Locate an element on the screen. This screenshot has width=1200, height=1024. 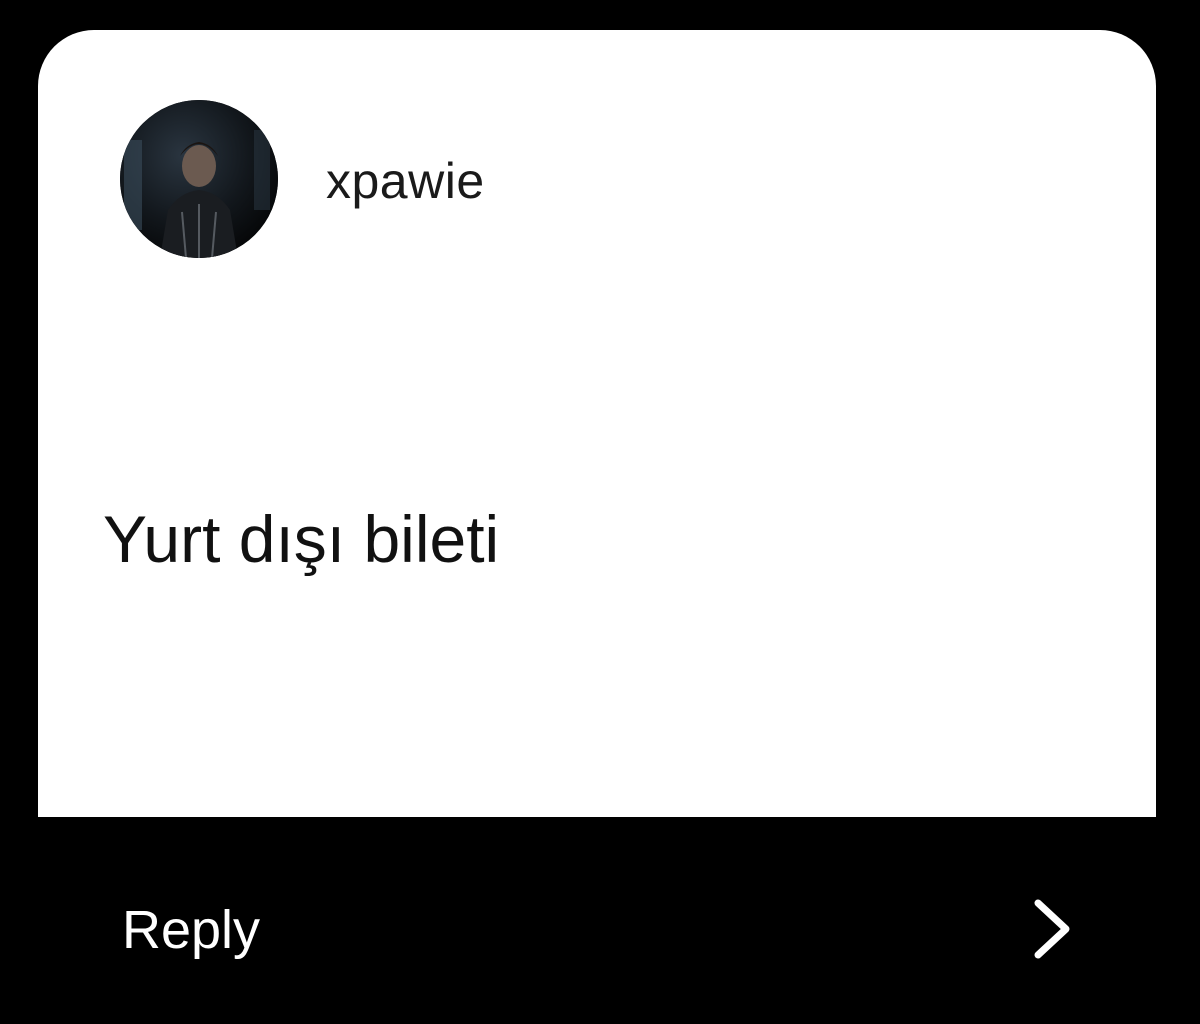
reply-label: Reply is located at coordinates (191, 930).